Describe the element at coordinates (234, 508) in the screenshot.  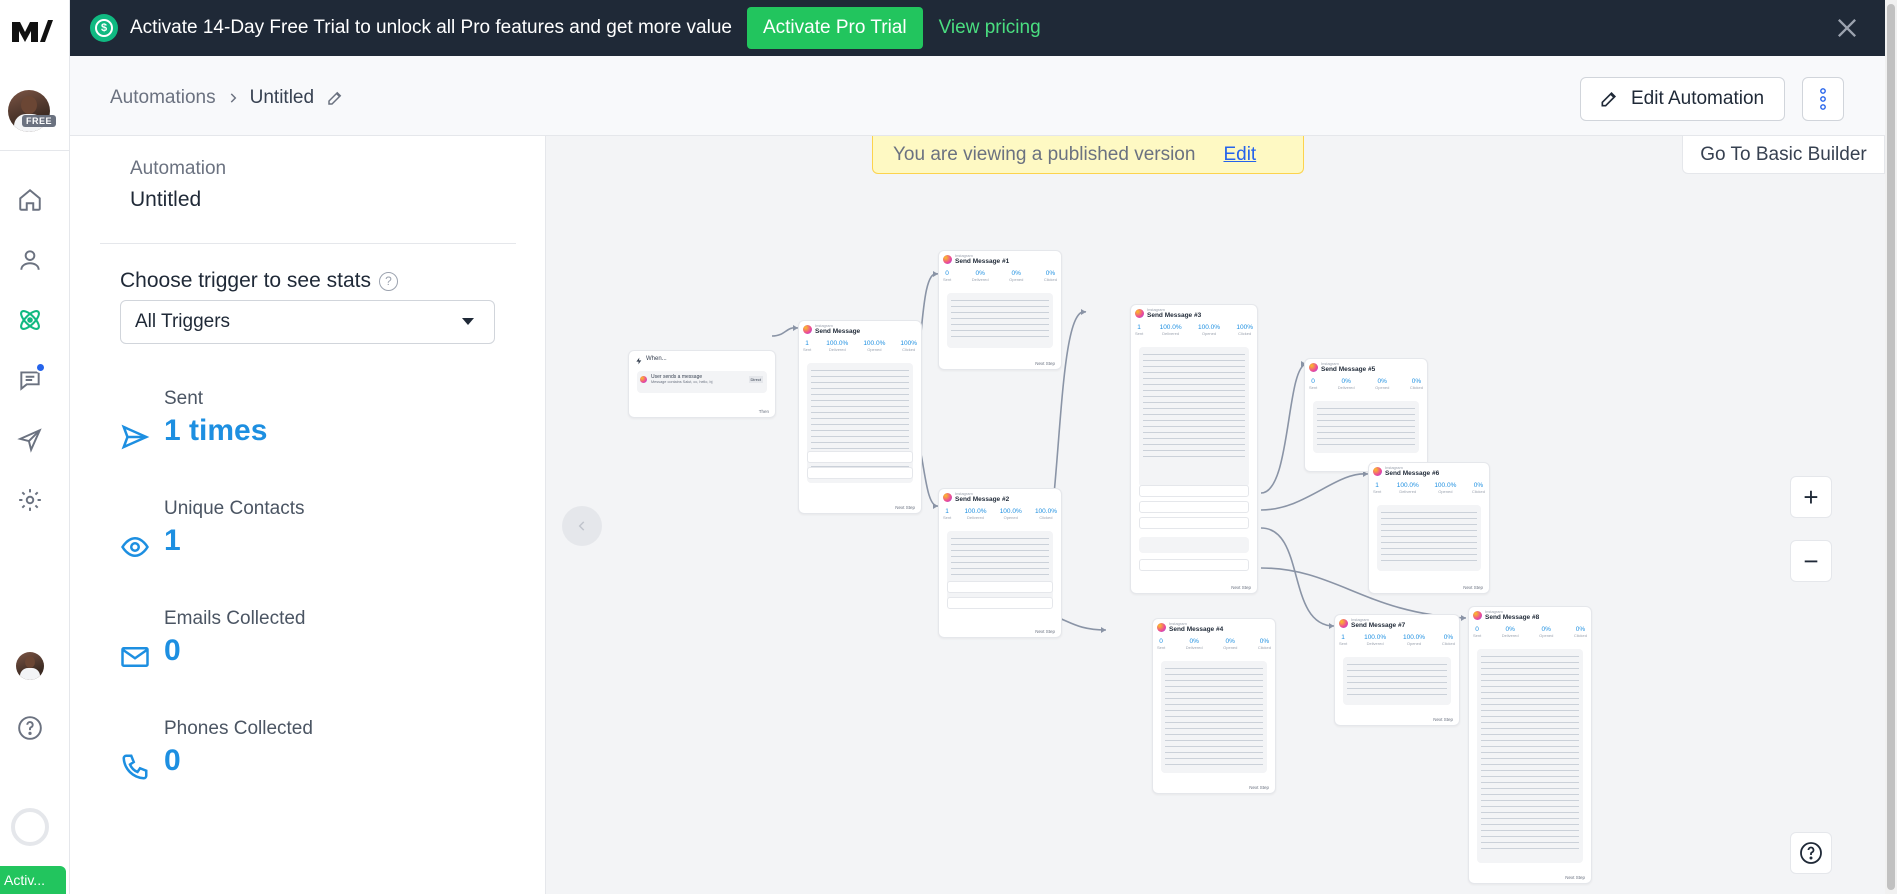
I see `stat-label: Unique Contacts` at that location.